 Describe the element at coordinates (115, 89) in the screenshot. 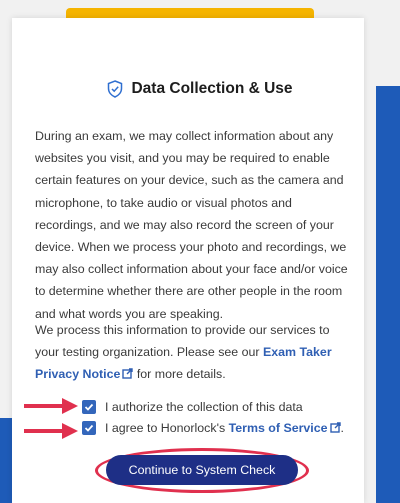

I see `shield-check-icon` at that location.